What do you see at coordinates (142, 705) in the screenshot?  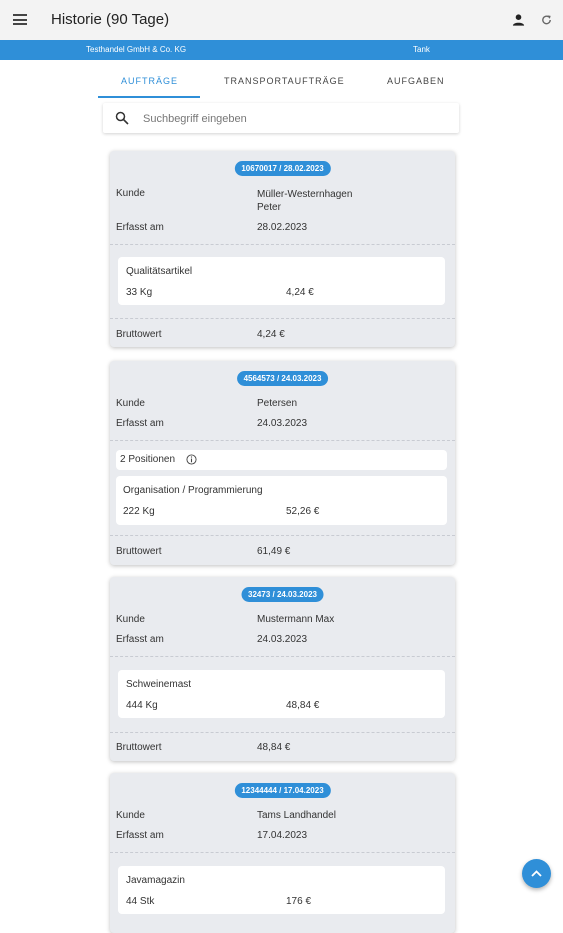 I see `item-quantity: 444 Kg` at bounding box center [142, 705].